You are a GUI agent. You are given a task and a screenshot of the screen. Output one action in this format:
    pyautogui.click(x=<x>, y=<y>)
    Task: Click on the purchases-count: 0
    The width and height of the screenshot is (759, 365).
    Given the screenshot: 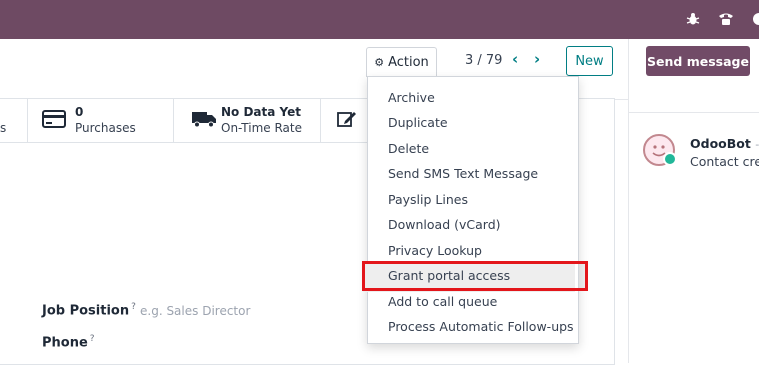 What is the action you would take?
    pyautogui.click(x=79, y=112)
    